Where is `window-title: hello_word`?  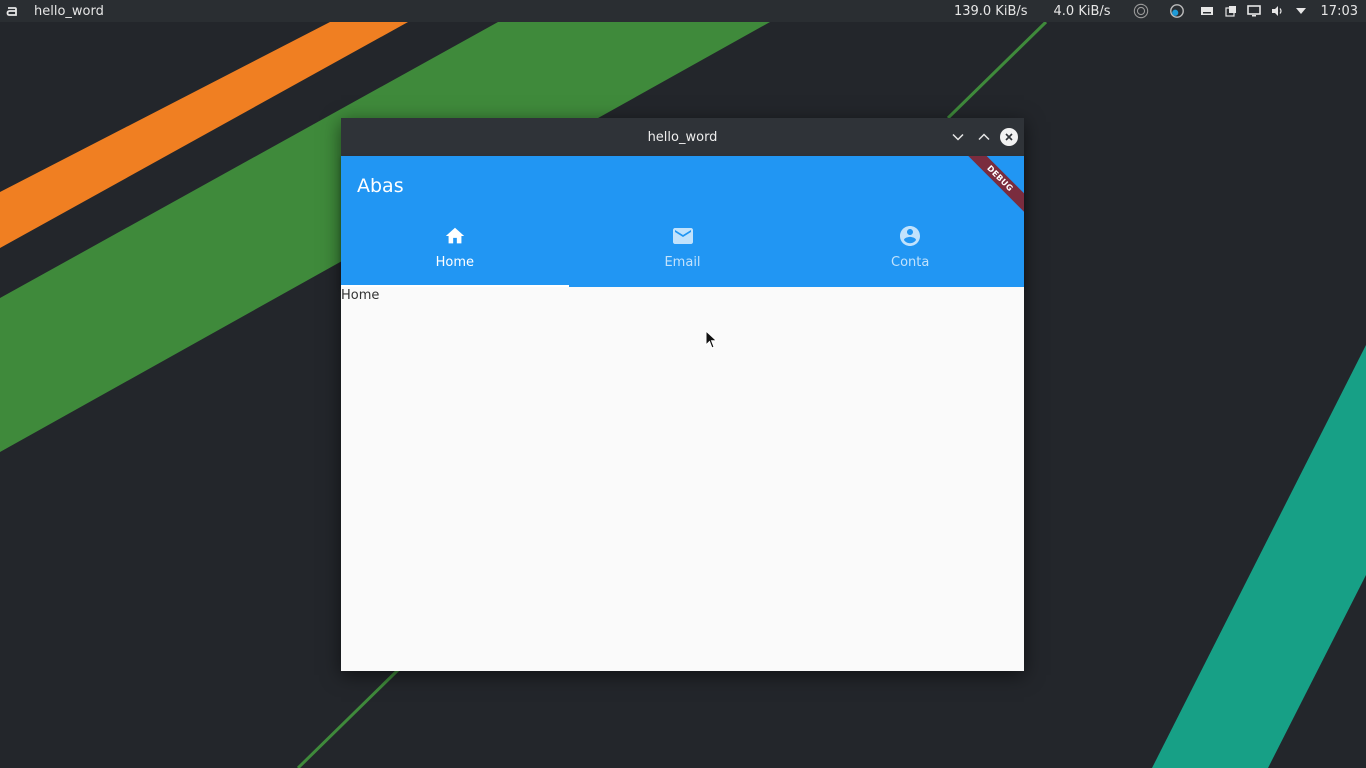
window-title: hello_word is located at coordinates (682, 137).